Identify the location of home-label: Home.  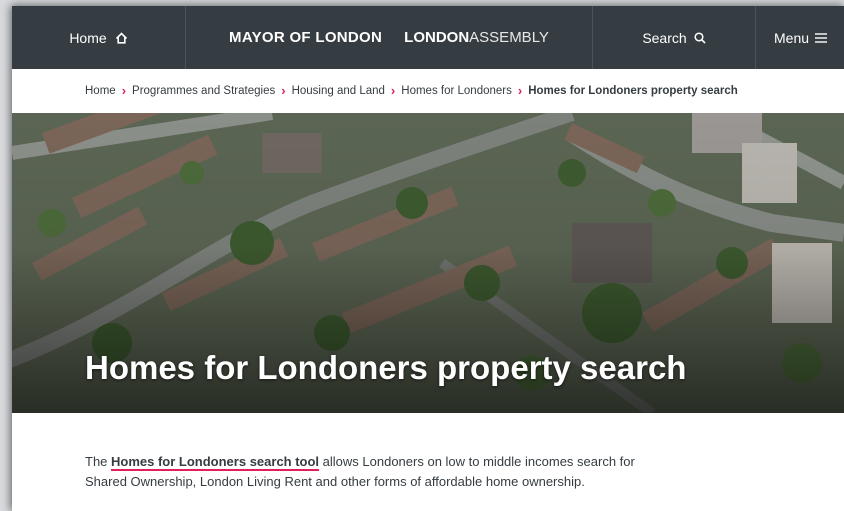
(88, 37).